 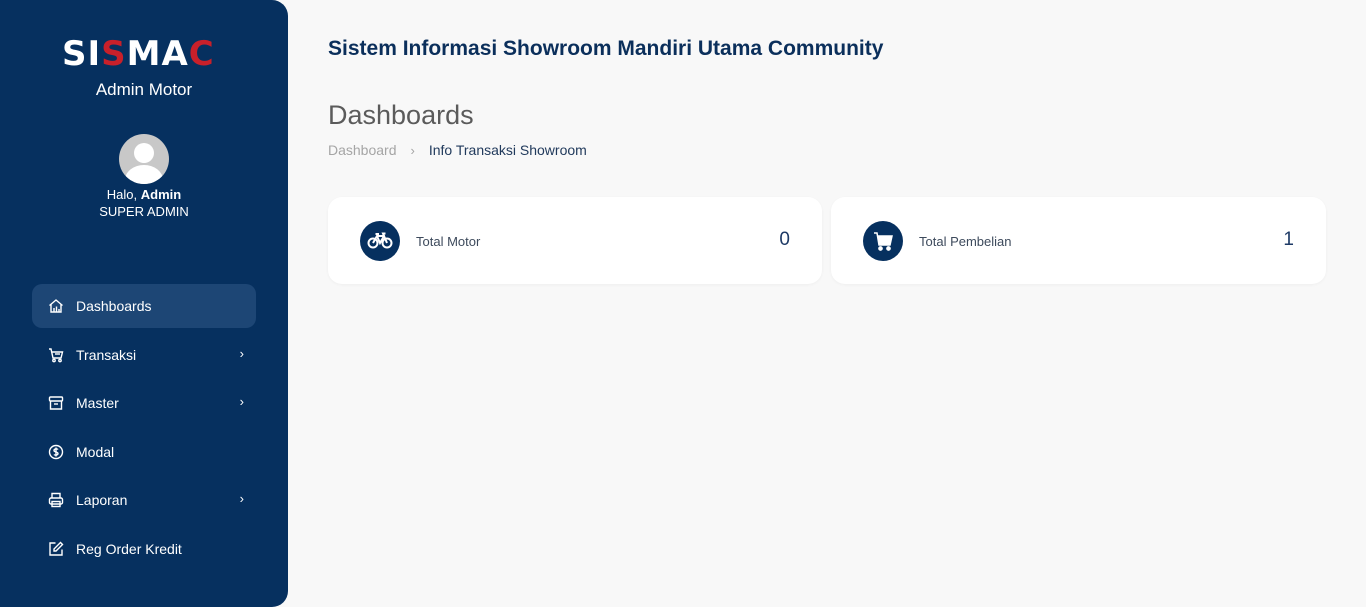 I want to click on sidebar-item-laporan: Laporan ›, so click(x=144, y=500).